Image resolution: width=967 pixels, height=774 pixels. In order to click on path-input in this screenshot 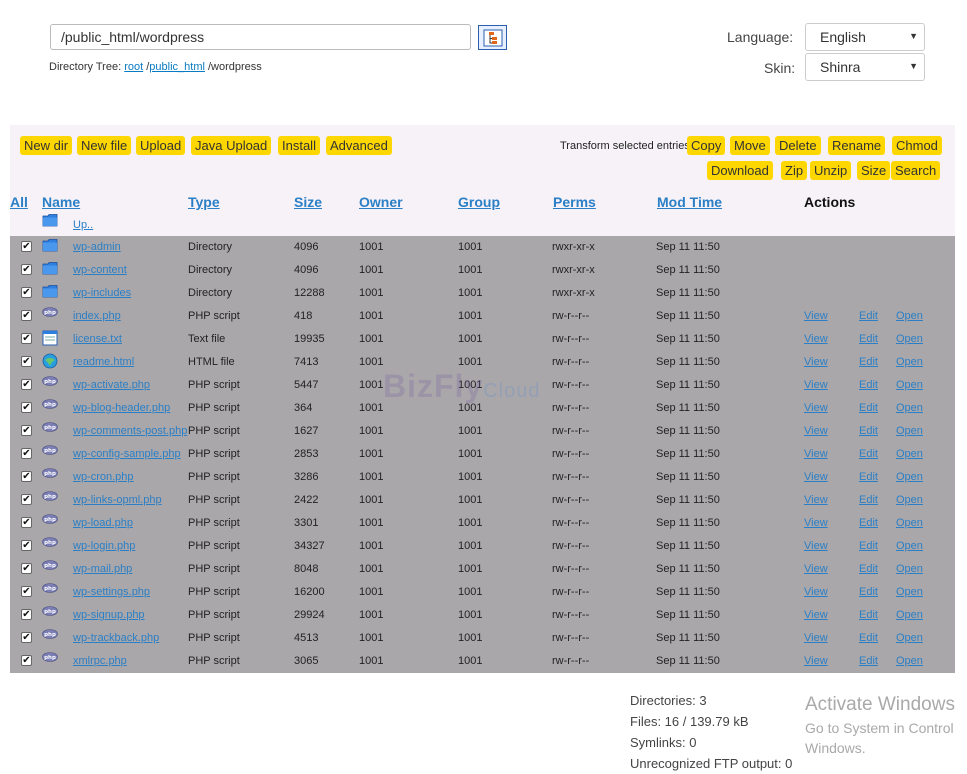, I will do `click(260, 37)`.